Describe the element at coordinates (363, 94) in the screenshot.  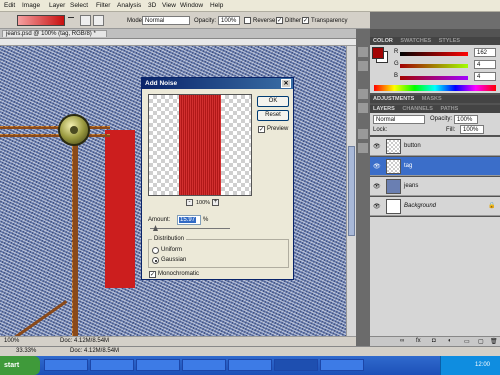
I see `character-icon` at that location.